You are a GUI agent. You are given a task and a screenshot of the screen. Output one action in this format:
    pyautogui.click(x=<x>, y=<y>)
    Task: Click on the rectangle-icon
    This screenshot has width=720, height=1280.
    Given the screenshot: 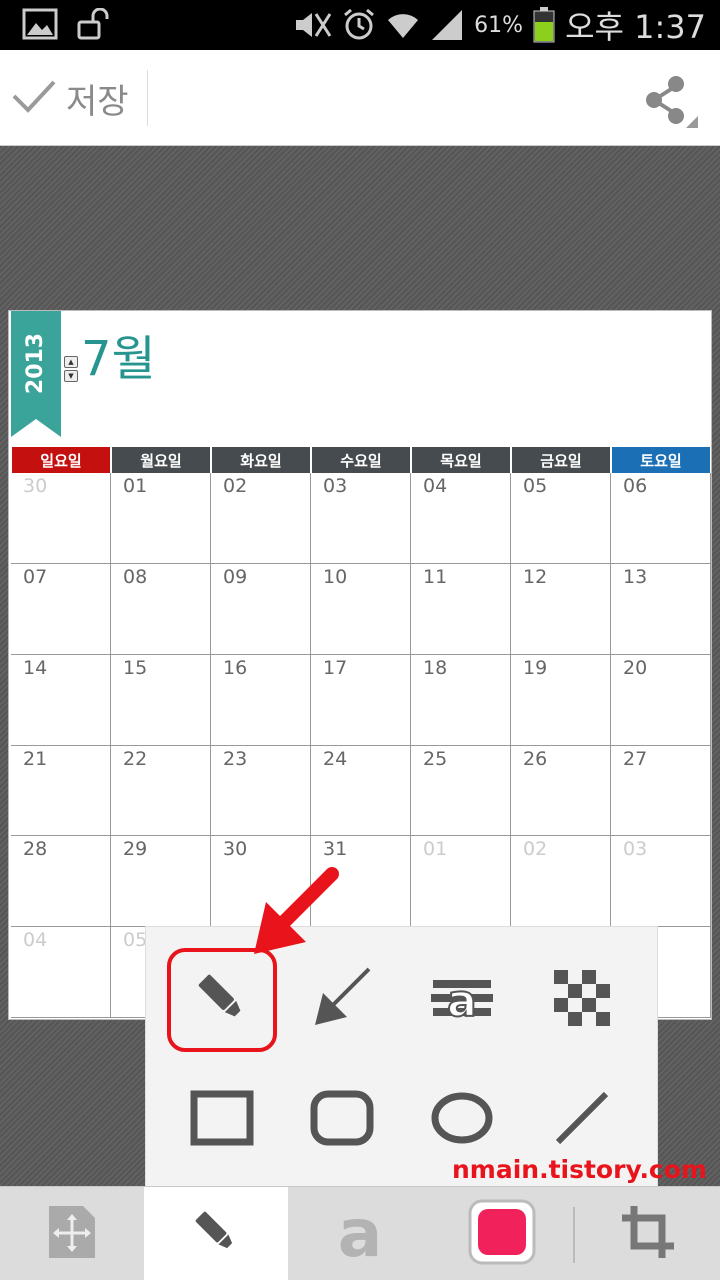 What is the action you would take?
    pyautogui.click(x=222, y=1120)
    